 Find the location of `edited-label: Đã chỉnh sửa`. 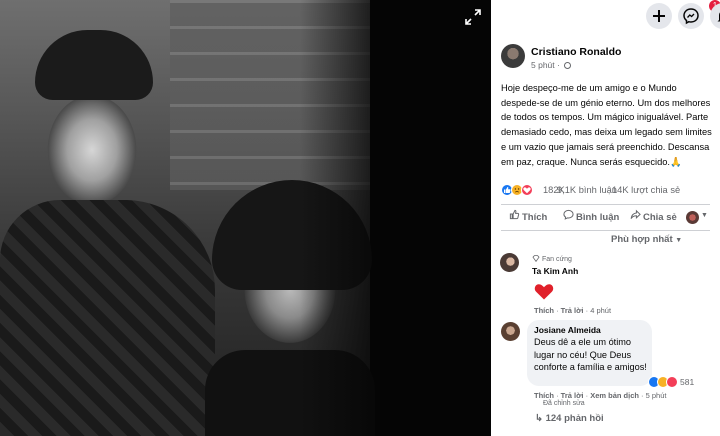

edited-label: Đã chỉnh sửa is located at coordinates (564, 403).